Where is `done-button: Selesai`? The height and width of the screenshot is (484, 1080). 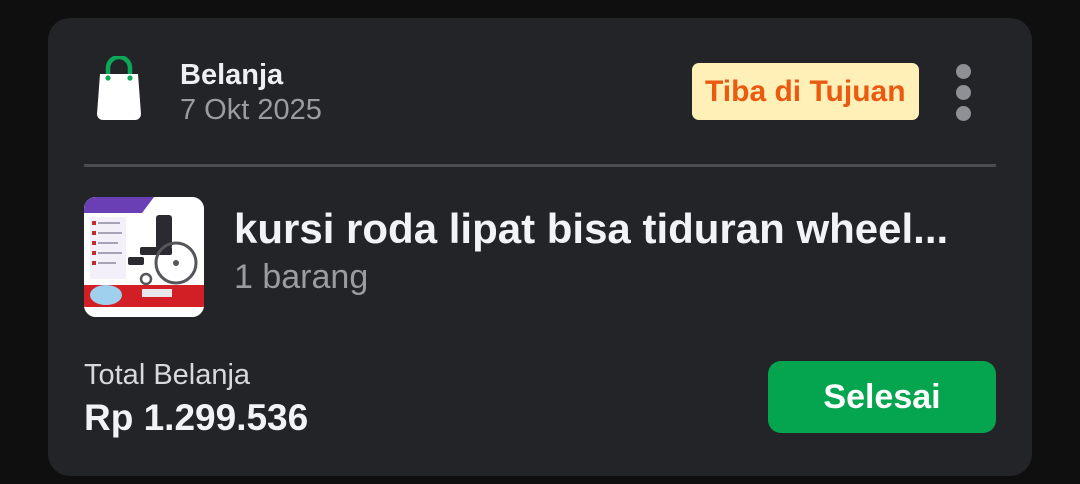 done-button: Selesai is located at coordinates (882, 397).